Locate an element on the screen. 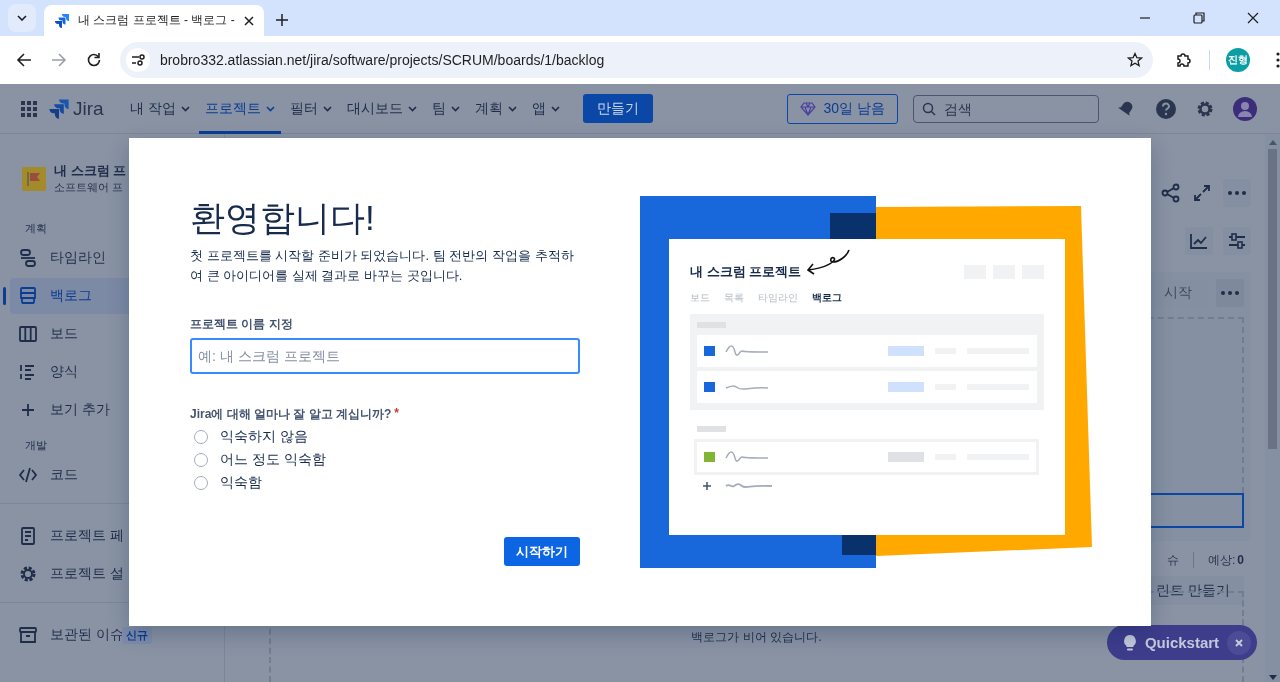 Image resolution: width=1280 pixels, height=682 pixels. timeline-icon is located at coordinates (28, 258).